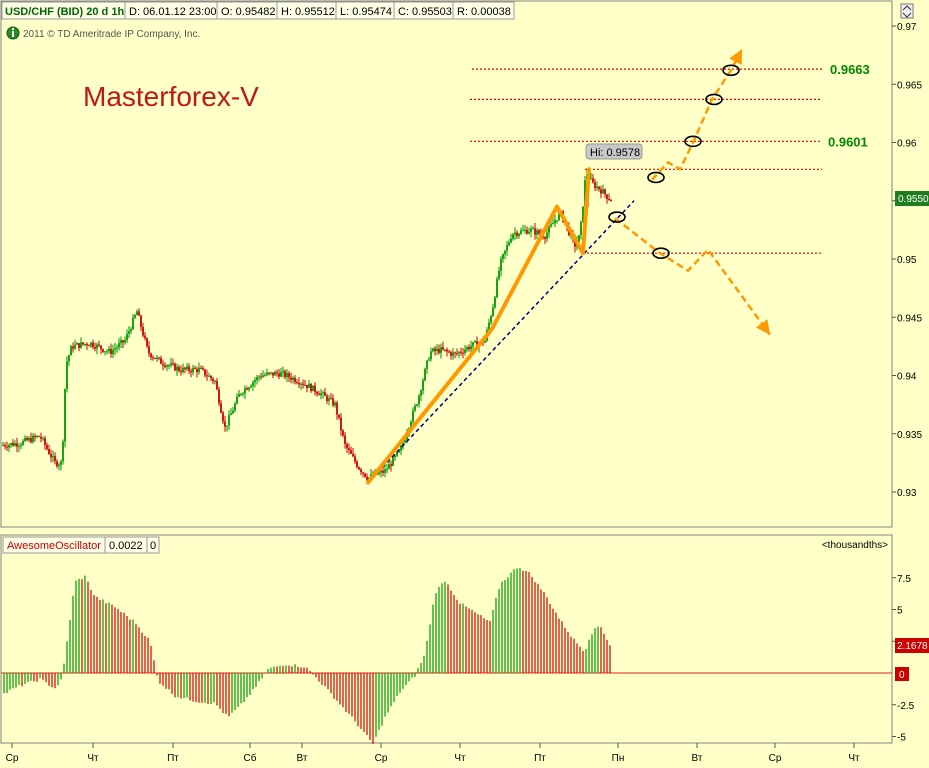  Describe the element at coordinates (614, 151) in the screenshot. I see `hi-label: Hi: 0.9578` at that location.